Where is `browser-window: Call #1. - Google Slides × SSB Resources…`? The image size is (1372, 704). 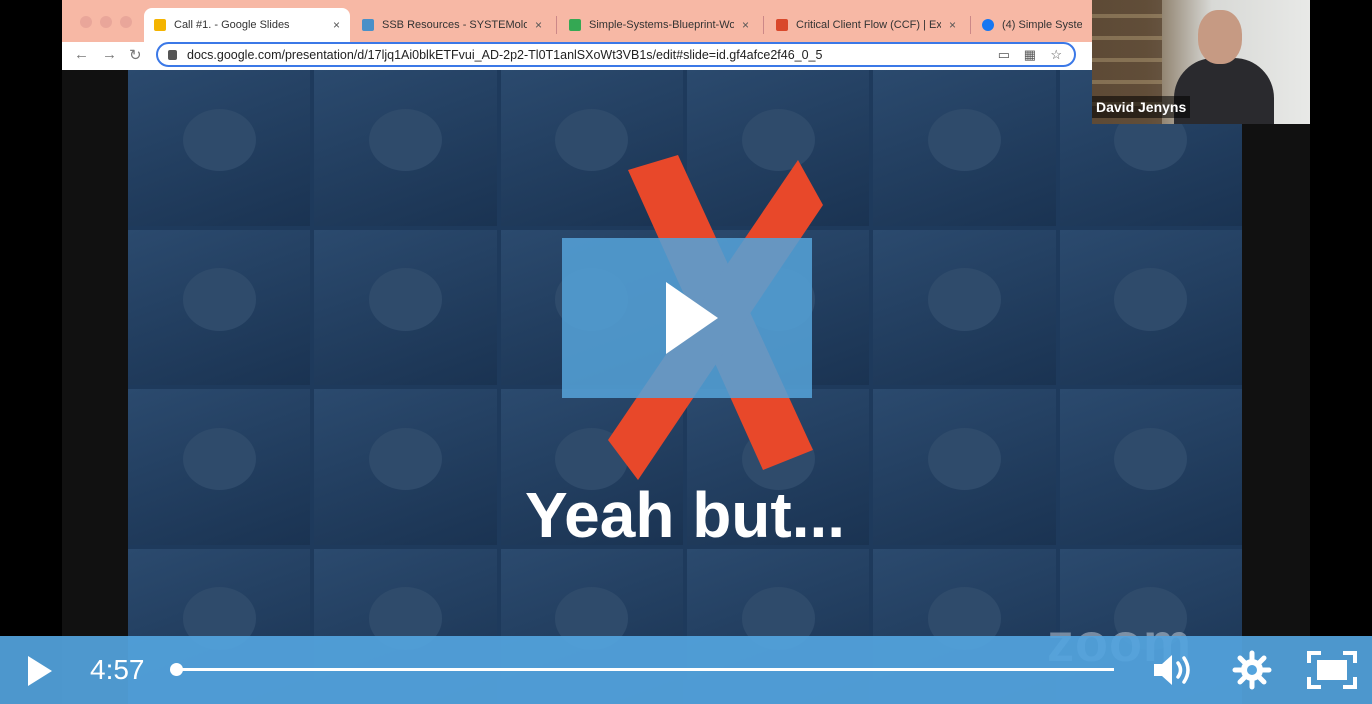 browser-window: Call #1. - Google Slides × SSB Resources… is located at coordinates (577, 35).